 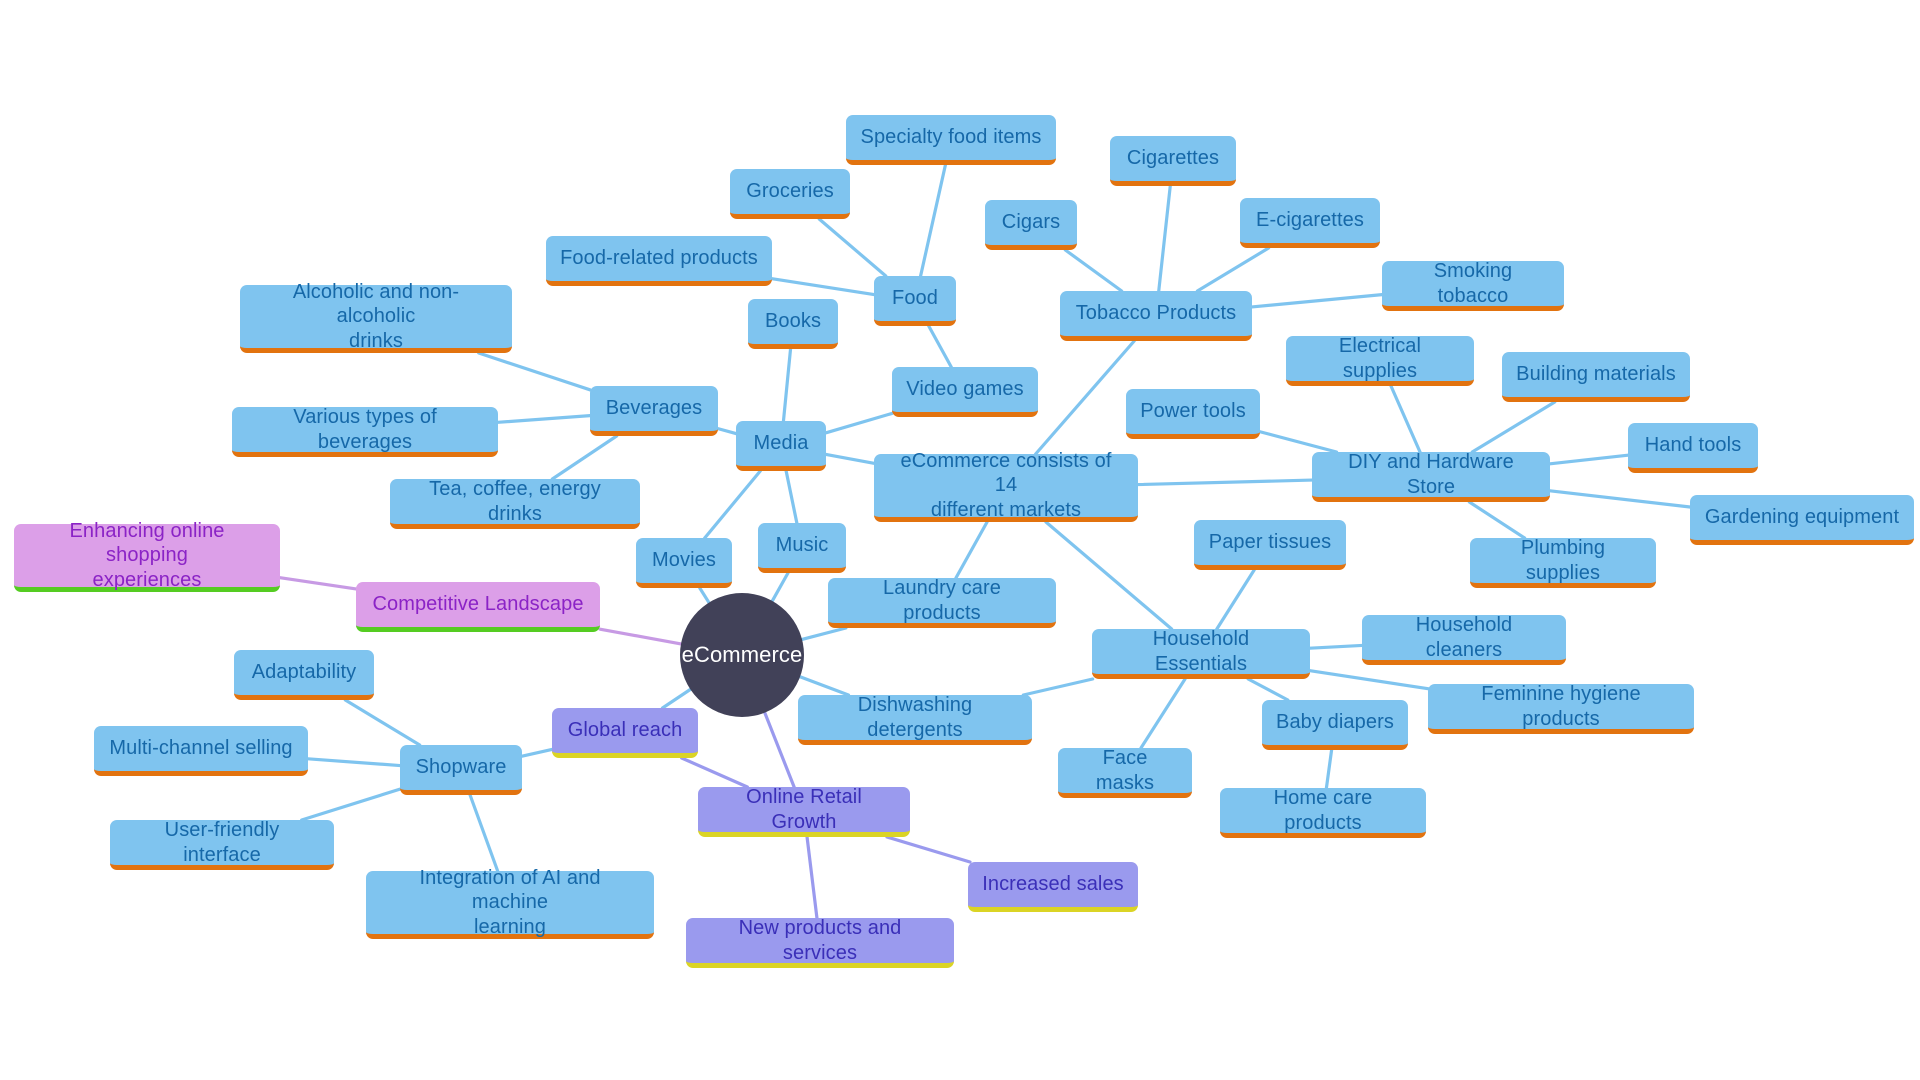 I want to click on mindmap-node-label: Dishwashing detergents, so click(x=915, y=717).